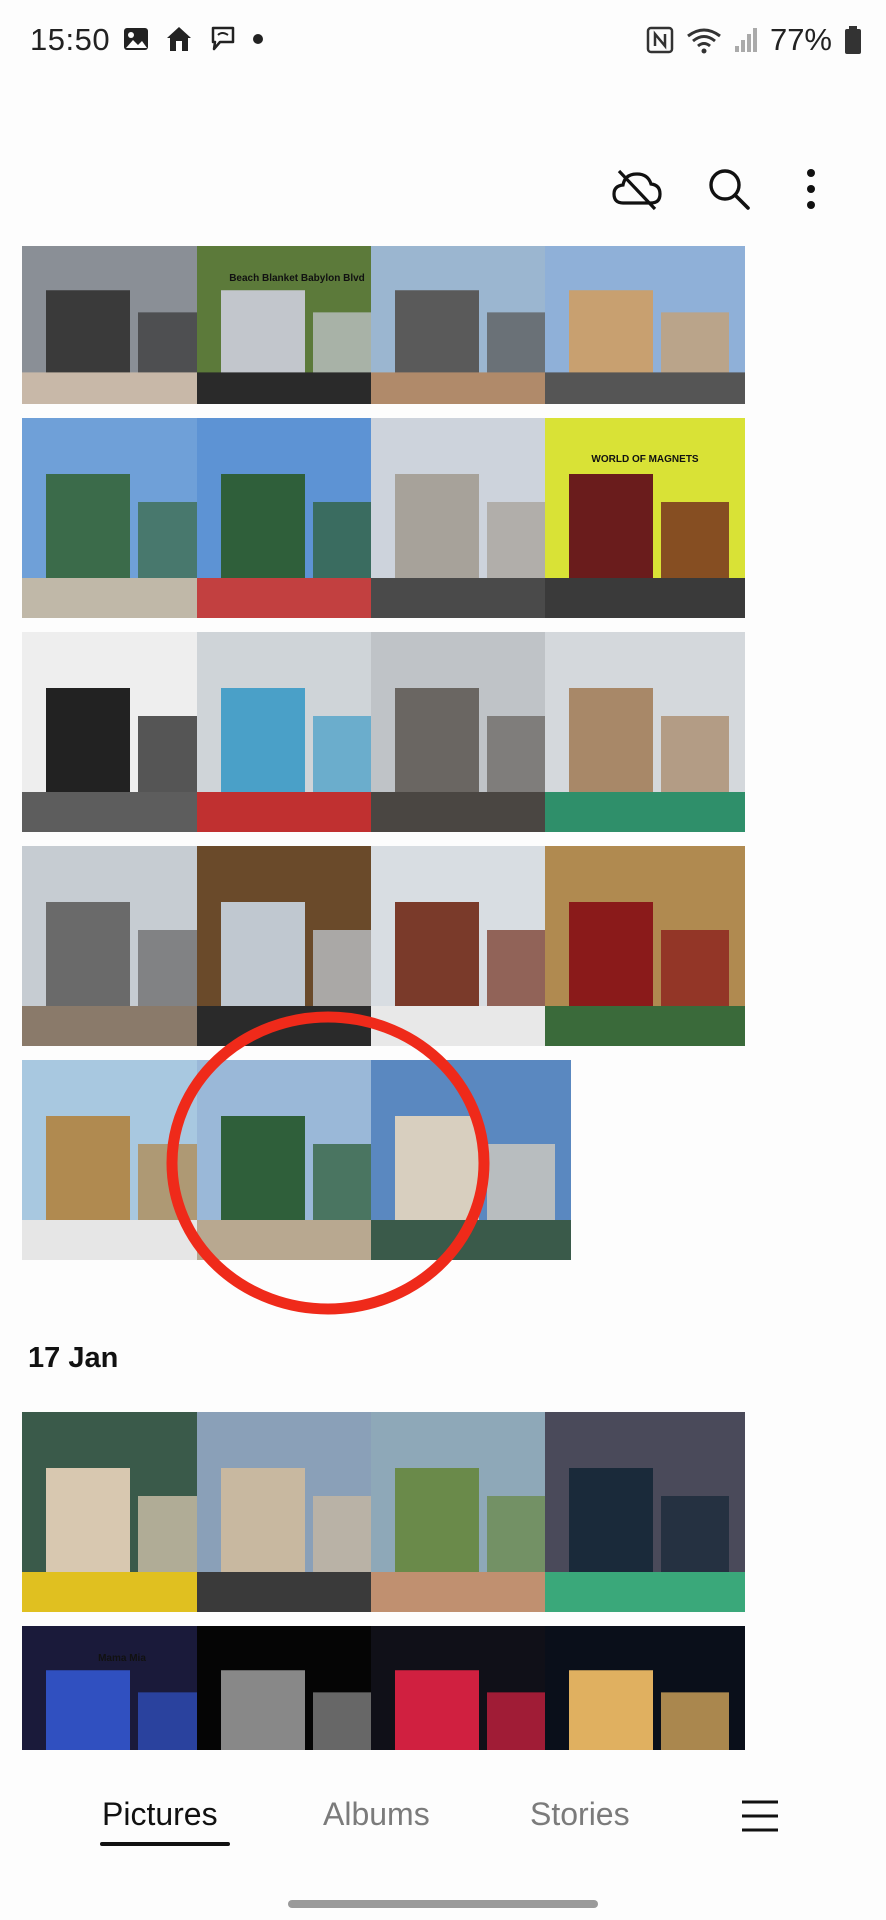  What do you see at coordinates (136, 39) in the screenshot?
I see `gallery-notification-icon` at bounding box center [136, 39].